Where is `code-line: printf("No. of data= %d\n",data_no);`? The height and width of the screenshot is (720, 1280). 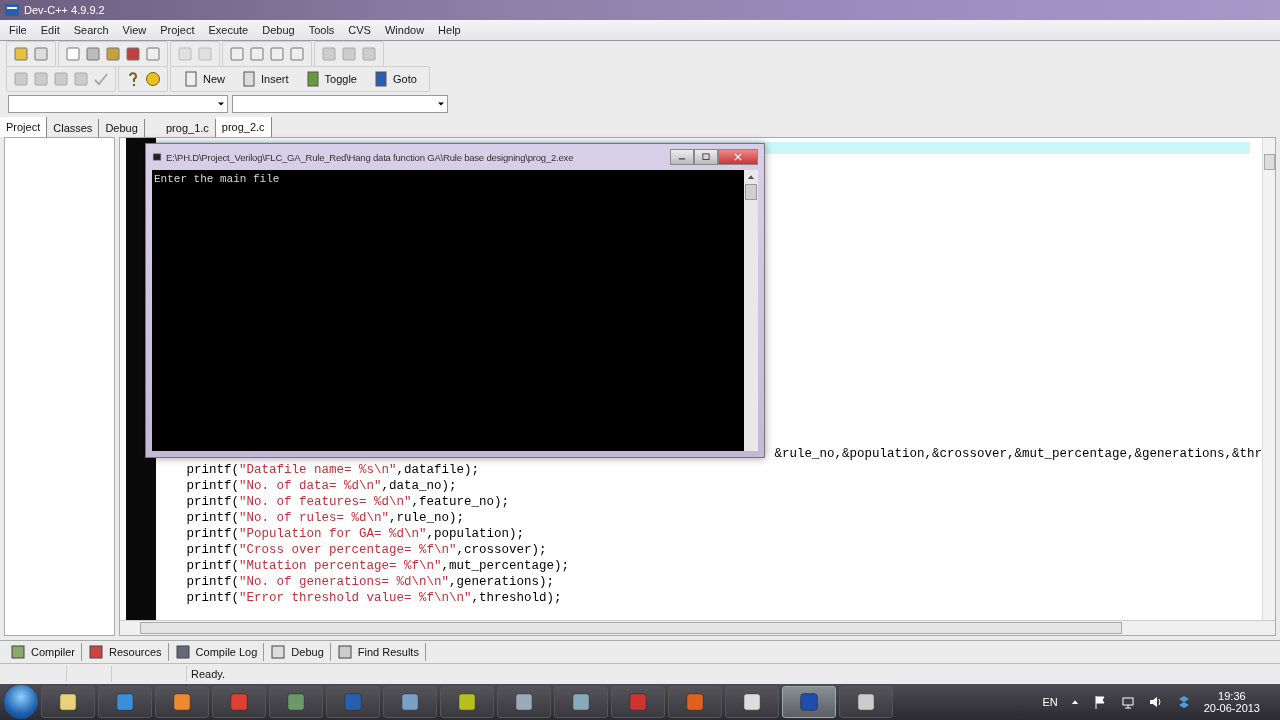
code-line: printf("No. of data= %d\n",data_no); is located at coordinates (321, 486).